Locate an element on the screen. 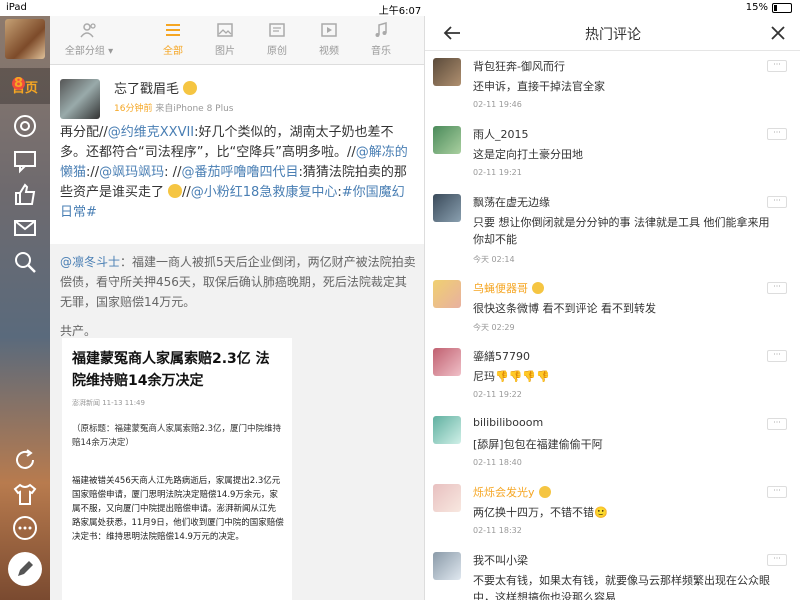 The image size is (800, 600). more-icon is located at coordinates (25, 528).